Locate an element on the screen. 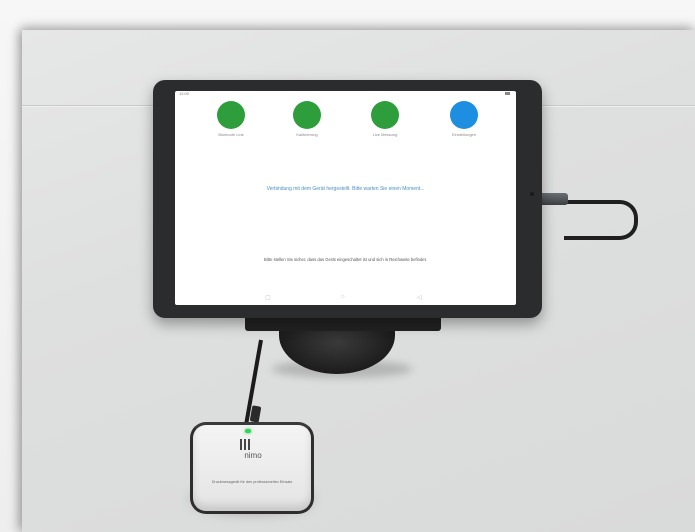 This screenshot has height=532, width=695. app-label-live-measure: Live Messung is located at coordinates (385, 134).